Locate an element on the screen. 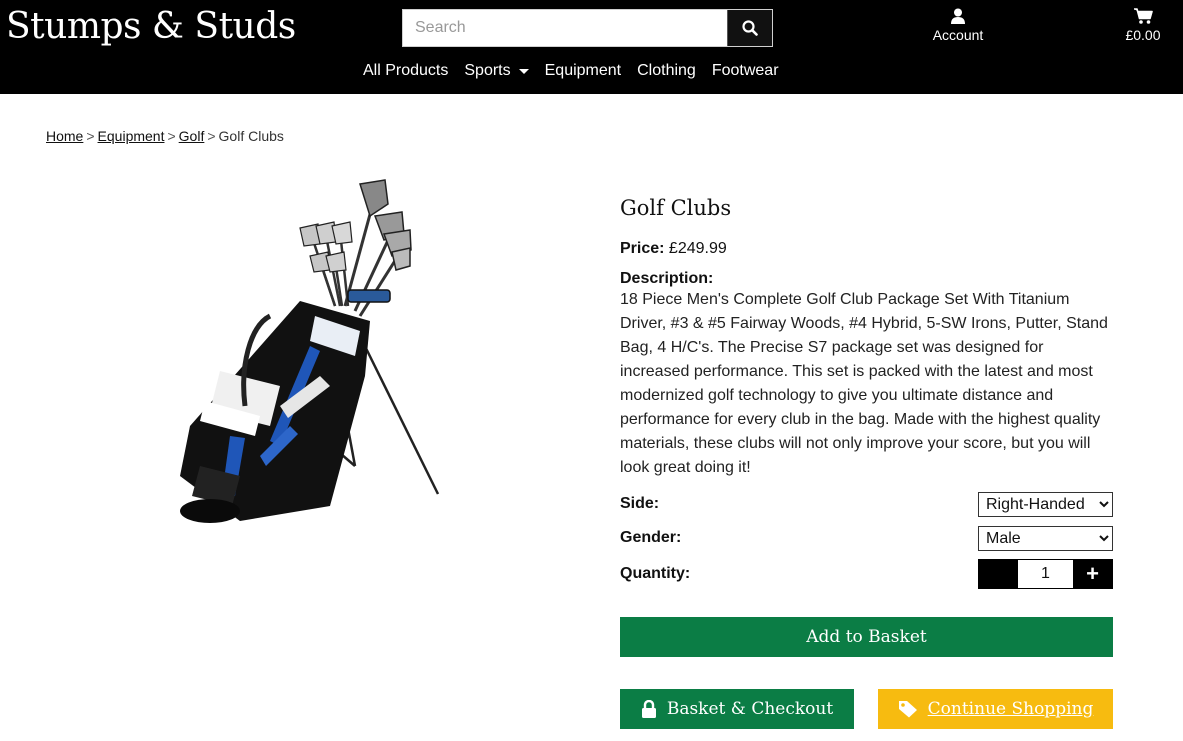 This screenshot has width=1183, height=741. user-icon is located at coordinates (958, 16).